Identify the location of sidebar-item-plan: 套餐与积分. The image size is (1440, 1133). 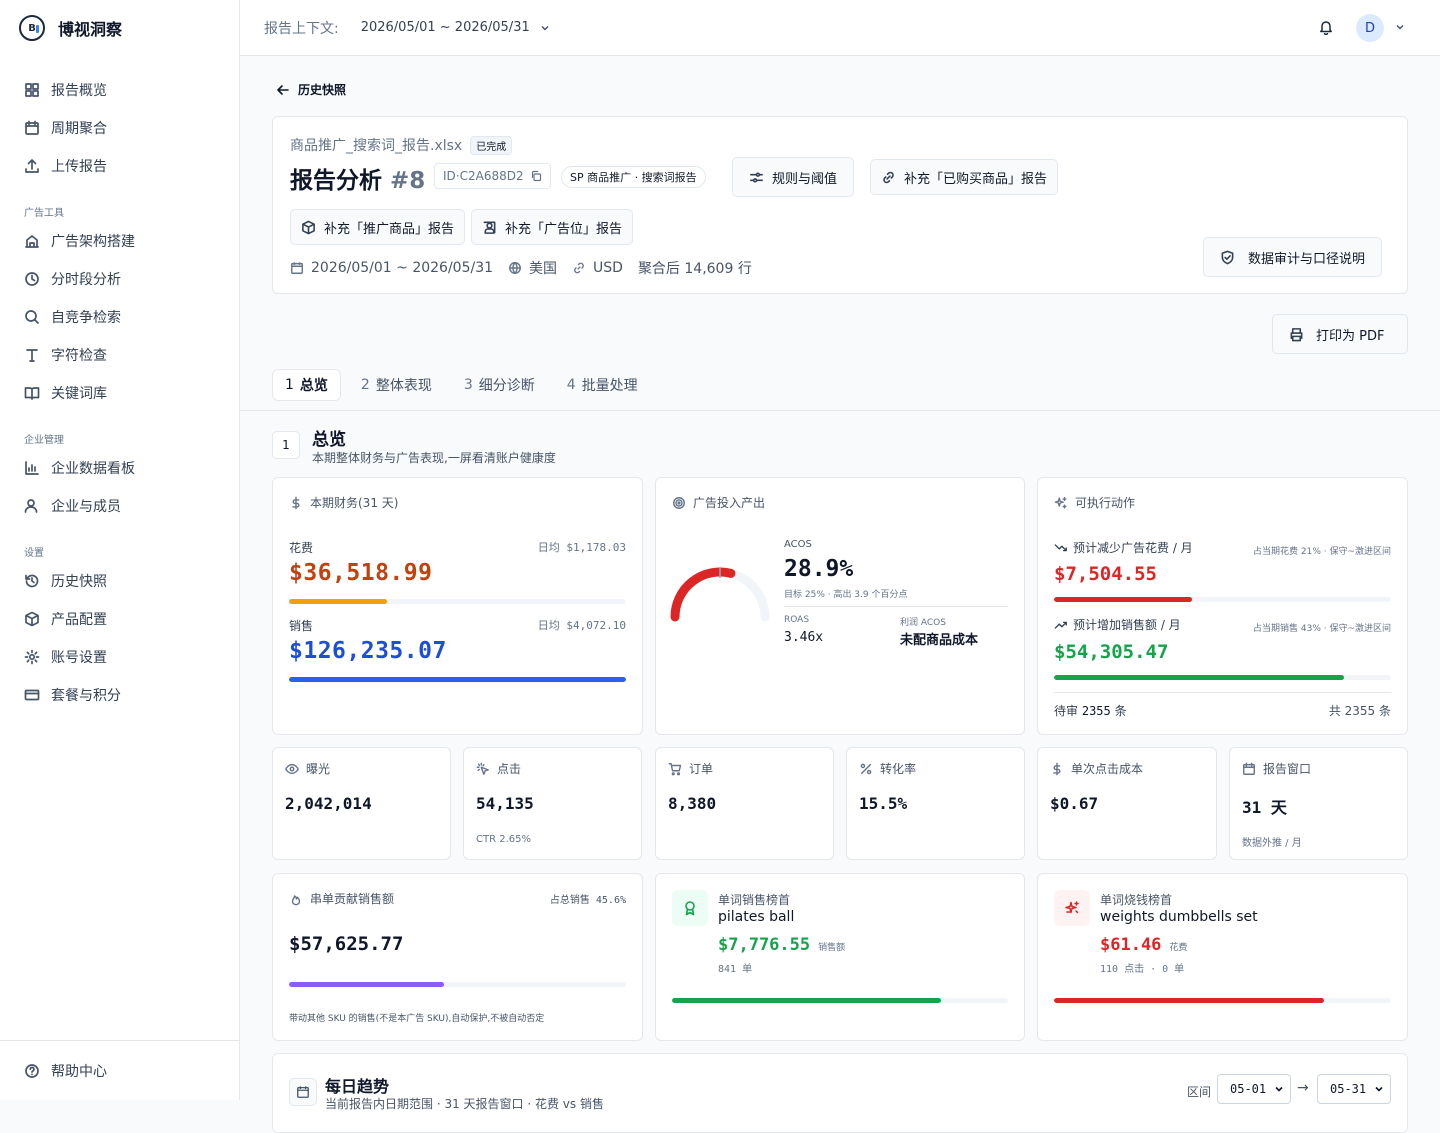
(119, 695).